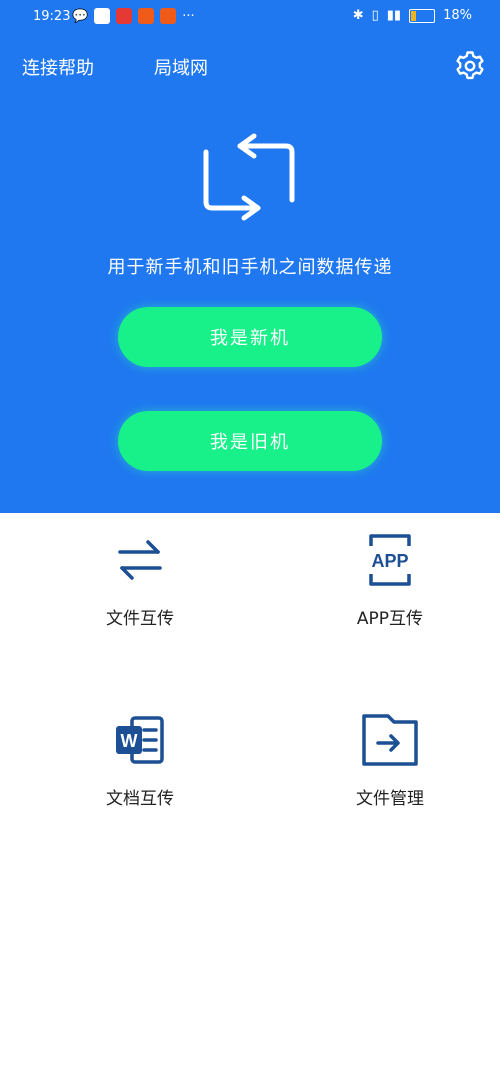  What do you see at coordinates (58, 67) in the screenshot?
I see `tab-connection-help: 连接帮助` at bounding box center [58, 67].